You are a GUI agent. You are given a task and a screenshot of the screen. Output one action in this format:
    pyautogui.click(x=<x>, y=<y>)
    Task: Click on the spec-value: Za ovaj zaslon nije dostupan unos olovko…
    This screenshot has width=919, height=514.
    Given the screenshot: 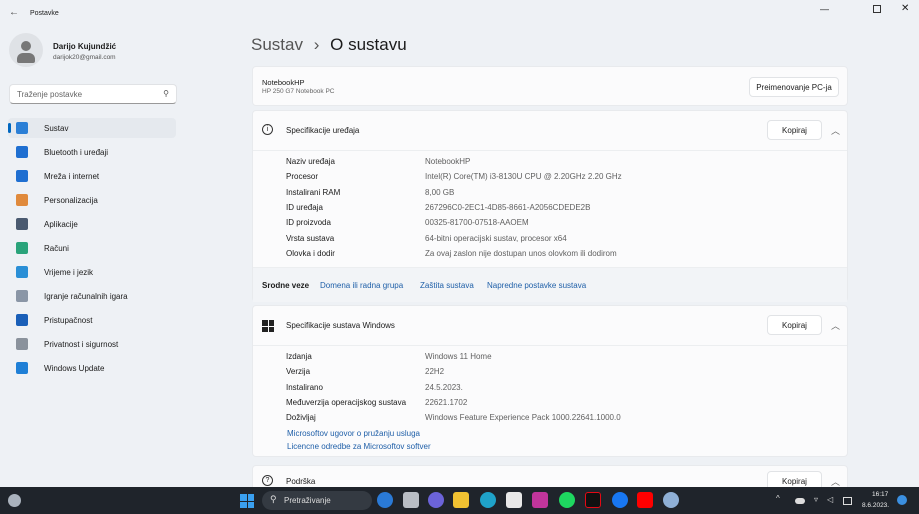 What is the action you would take?
    pyautogui.click(x=521, y=253)
    